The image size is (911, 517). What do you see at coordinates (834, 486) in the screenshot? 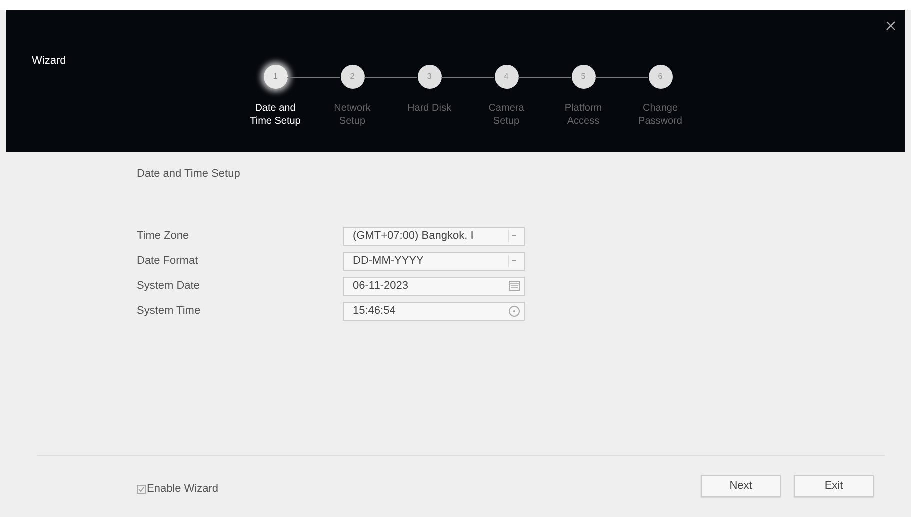
I see `wizard-button: Exit` at bounding box center [834, 486].